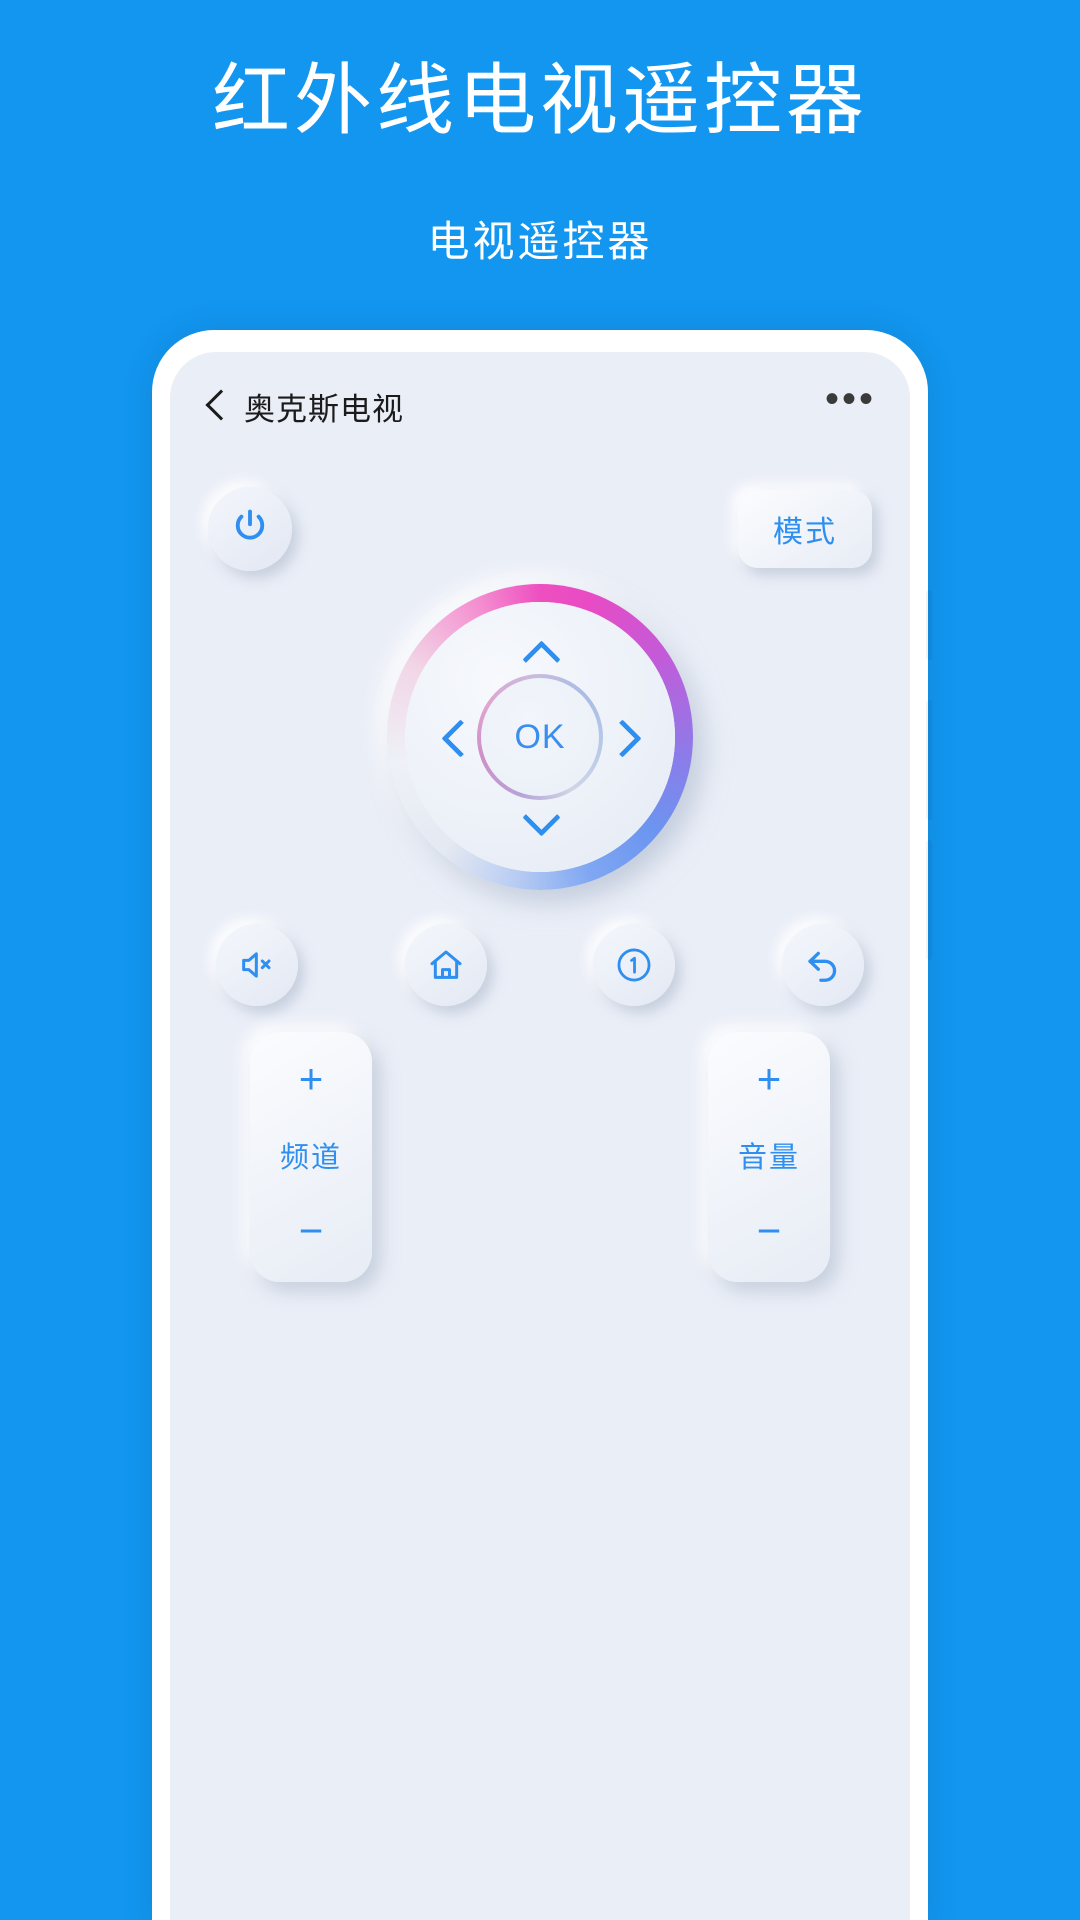 This screenshot has height=1920, width=1080. I want to click on speaker-mute-icon, so click(257, 965).